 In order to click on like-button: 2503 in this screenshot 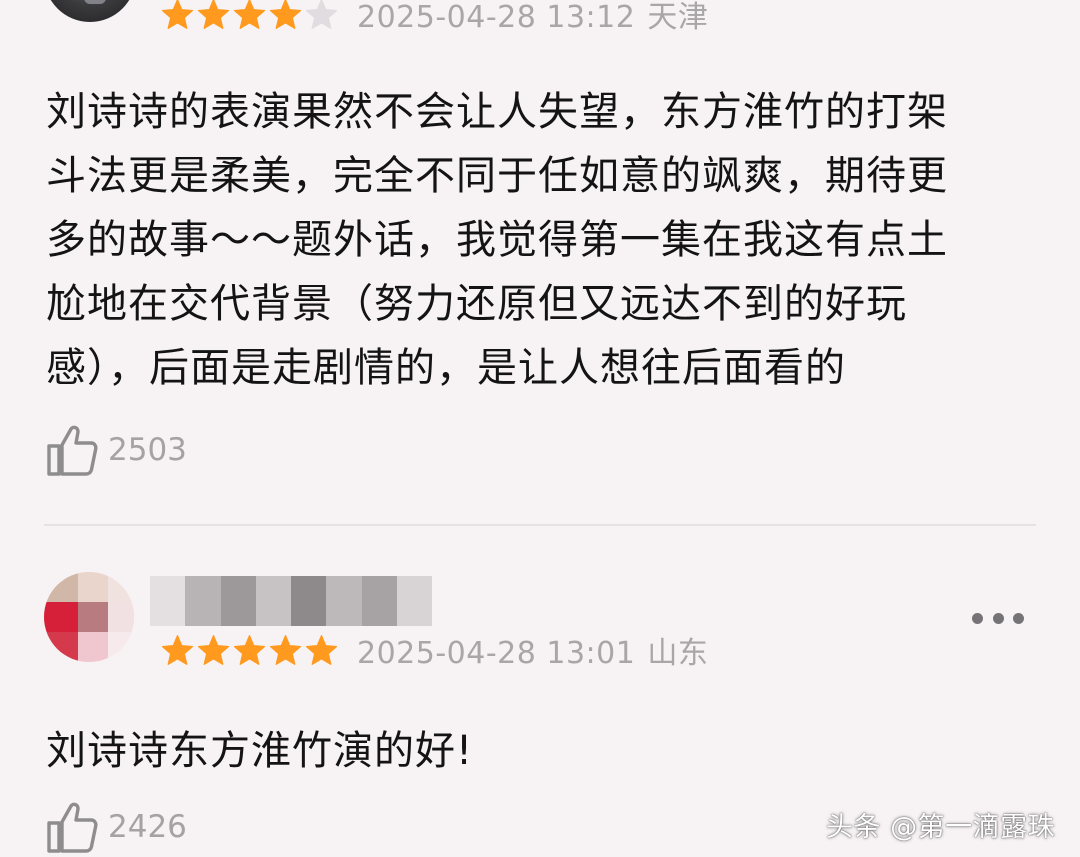, I will do `click(116, 450)`.